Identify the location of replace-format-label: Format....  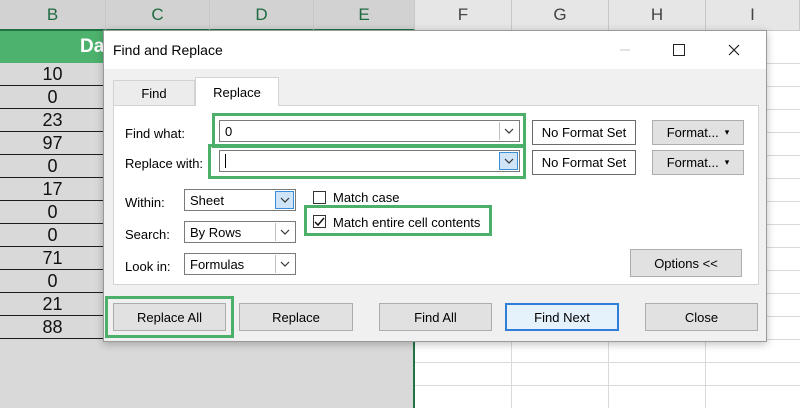
(692, 162).